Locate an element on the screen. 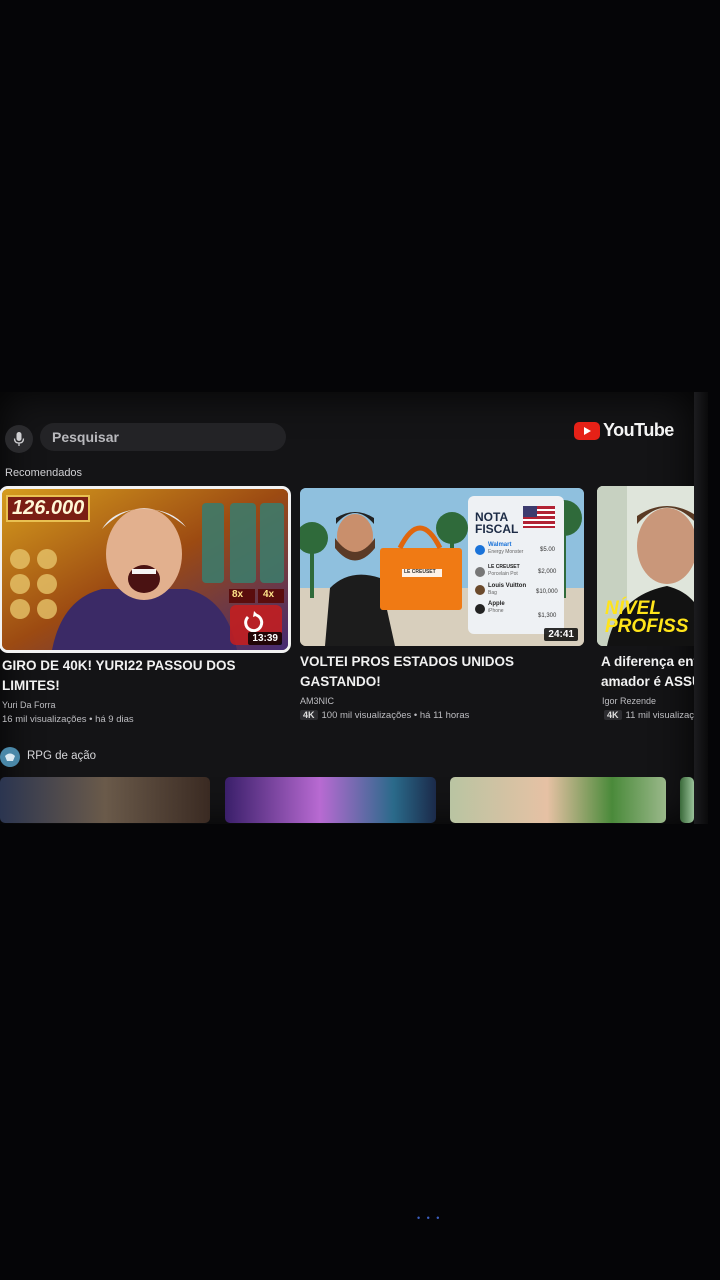  section-title-rpg: RPG de ação is located at coordinates (62, 756).